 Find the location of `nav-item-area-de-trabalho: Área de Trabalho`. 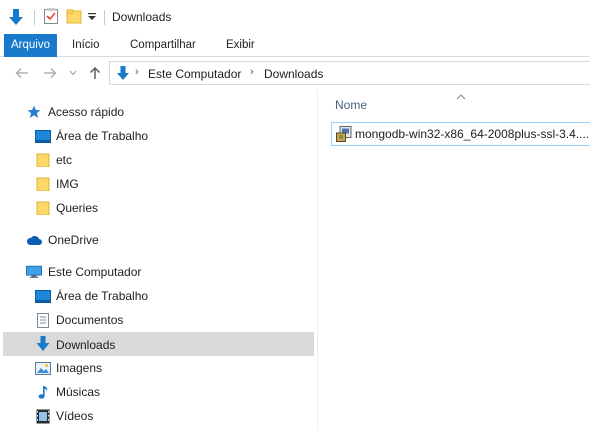

nav-item-area-de-trabalho: Área de Trabalho is located at coordinates (158, 136).